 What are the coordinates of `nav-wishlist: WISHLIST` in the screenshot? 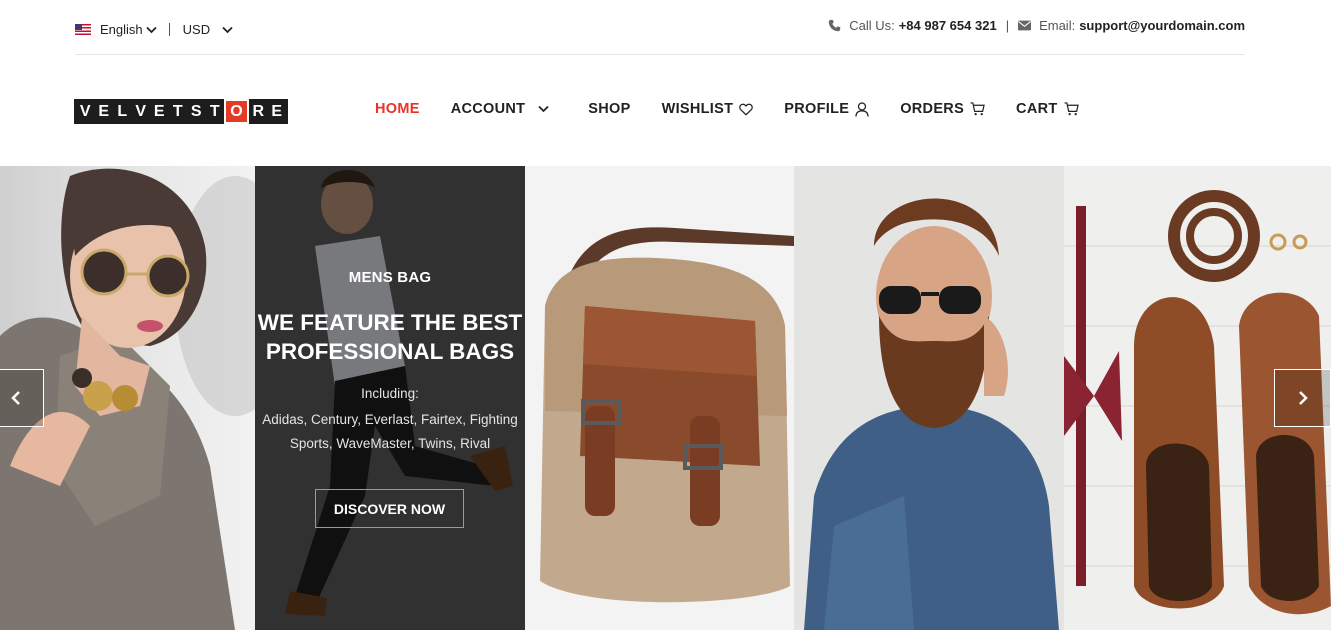 It's located at (708, 109).